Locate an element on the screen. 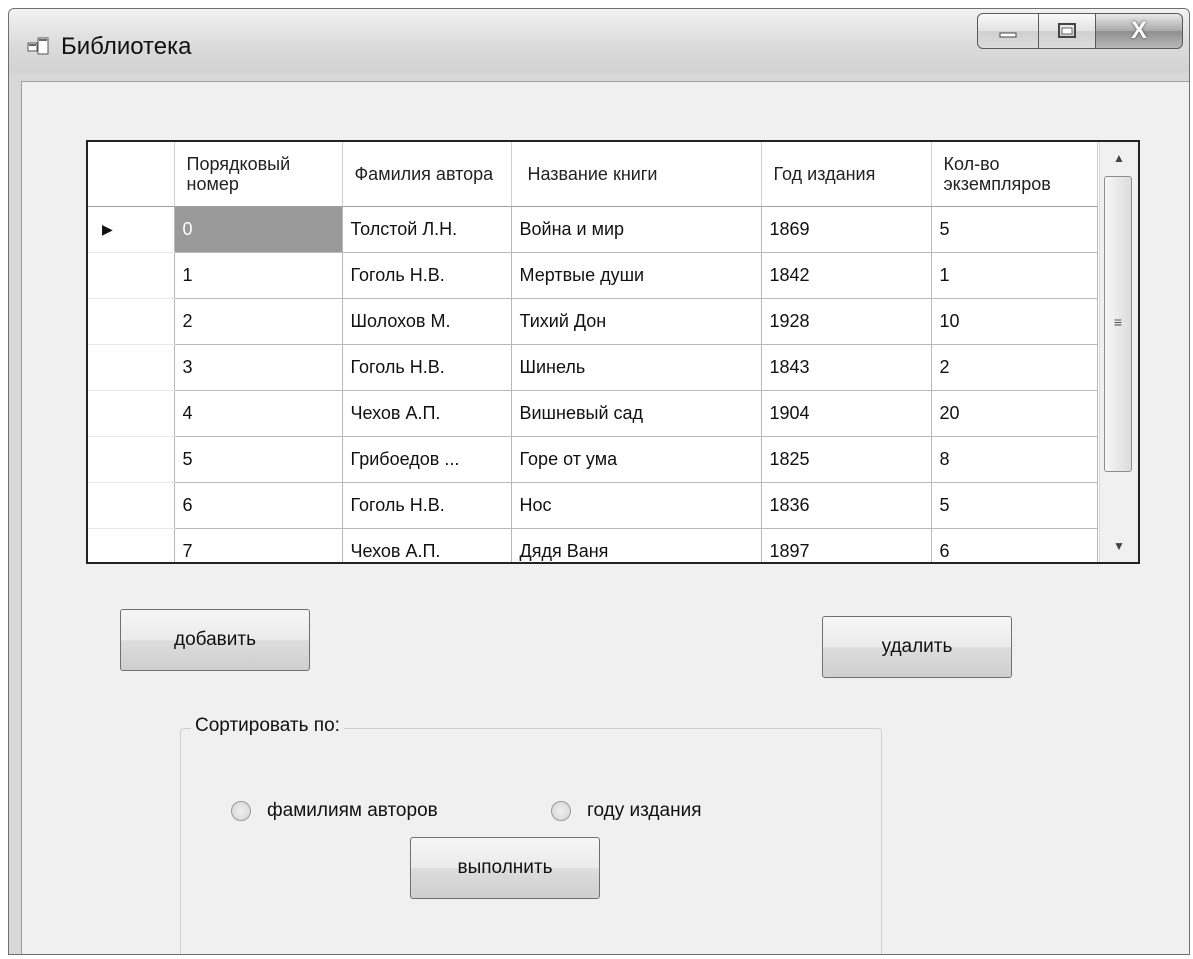 The height and width of the screenshot is (959, 1193). maximize-button is located at coordinates (1067, 31).